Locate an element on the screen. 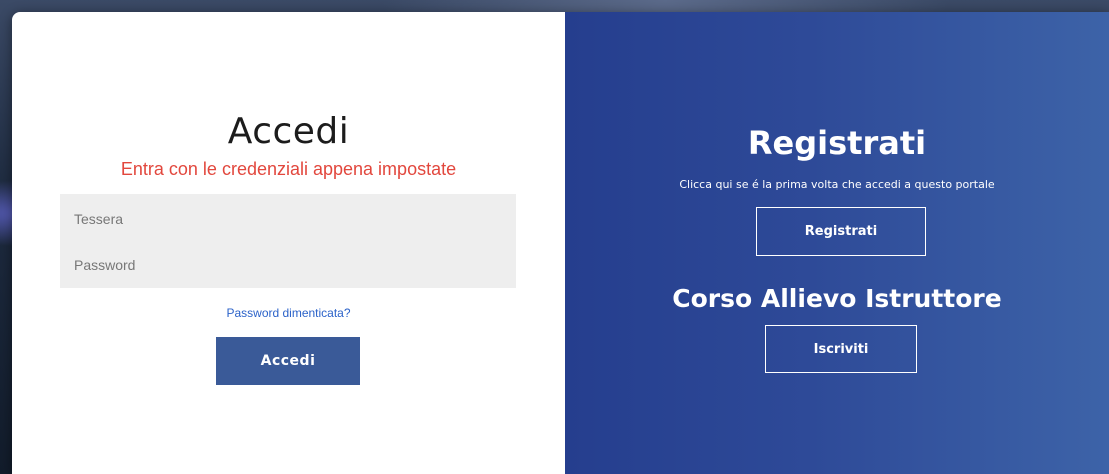 The width and height of the screenshot is (1109, 474). tessera-input is located at coordinates (288, 219).